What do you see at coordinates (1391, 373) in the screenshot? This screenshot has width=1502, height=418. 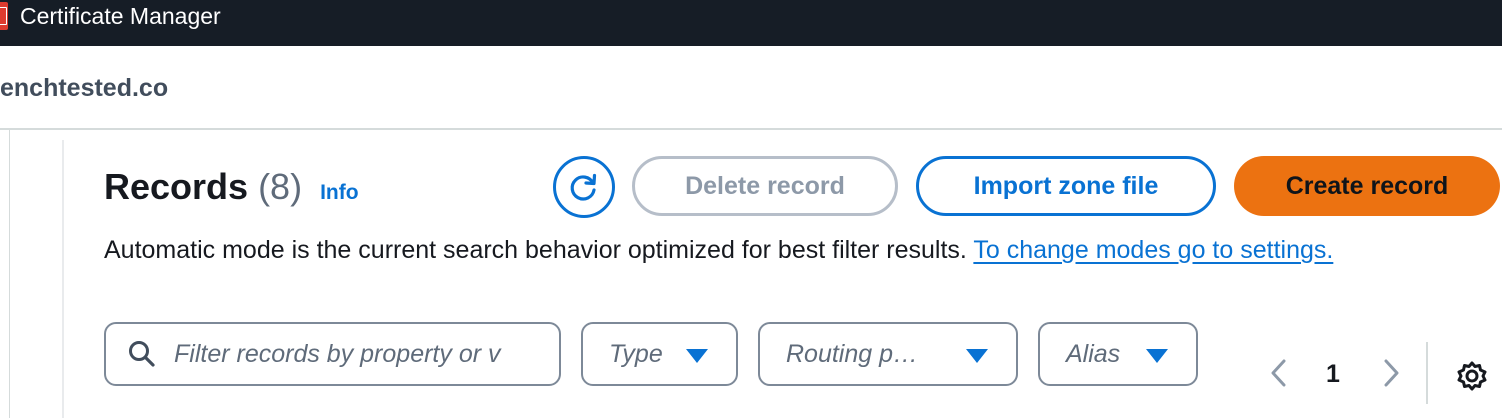 I see `chevron-right-icon` at bounding box center [1391, 373].